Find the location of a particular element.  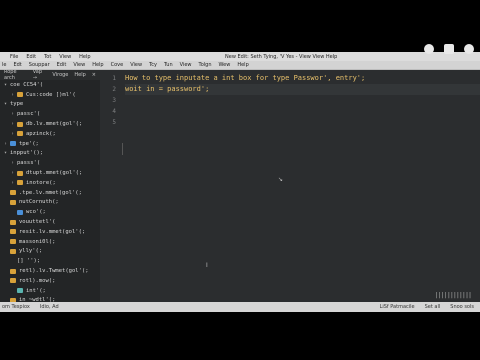

tree-item-label: type is located at coordinates (17, 104).